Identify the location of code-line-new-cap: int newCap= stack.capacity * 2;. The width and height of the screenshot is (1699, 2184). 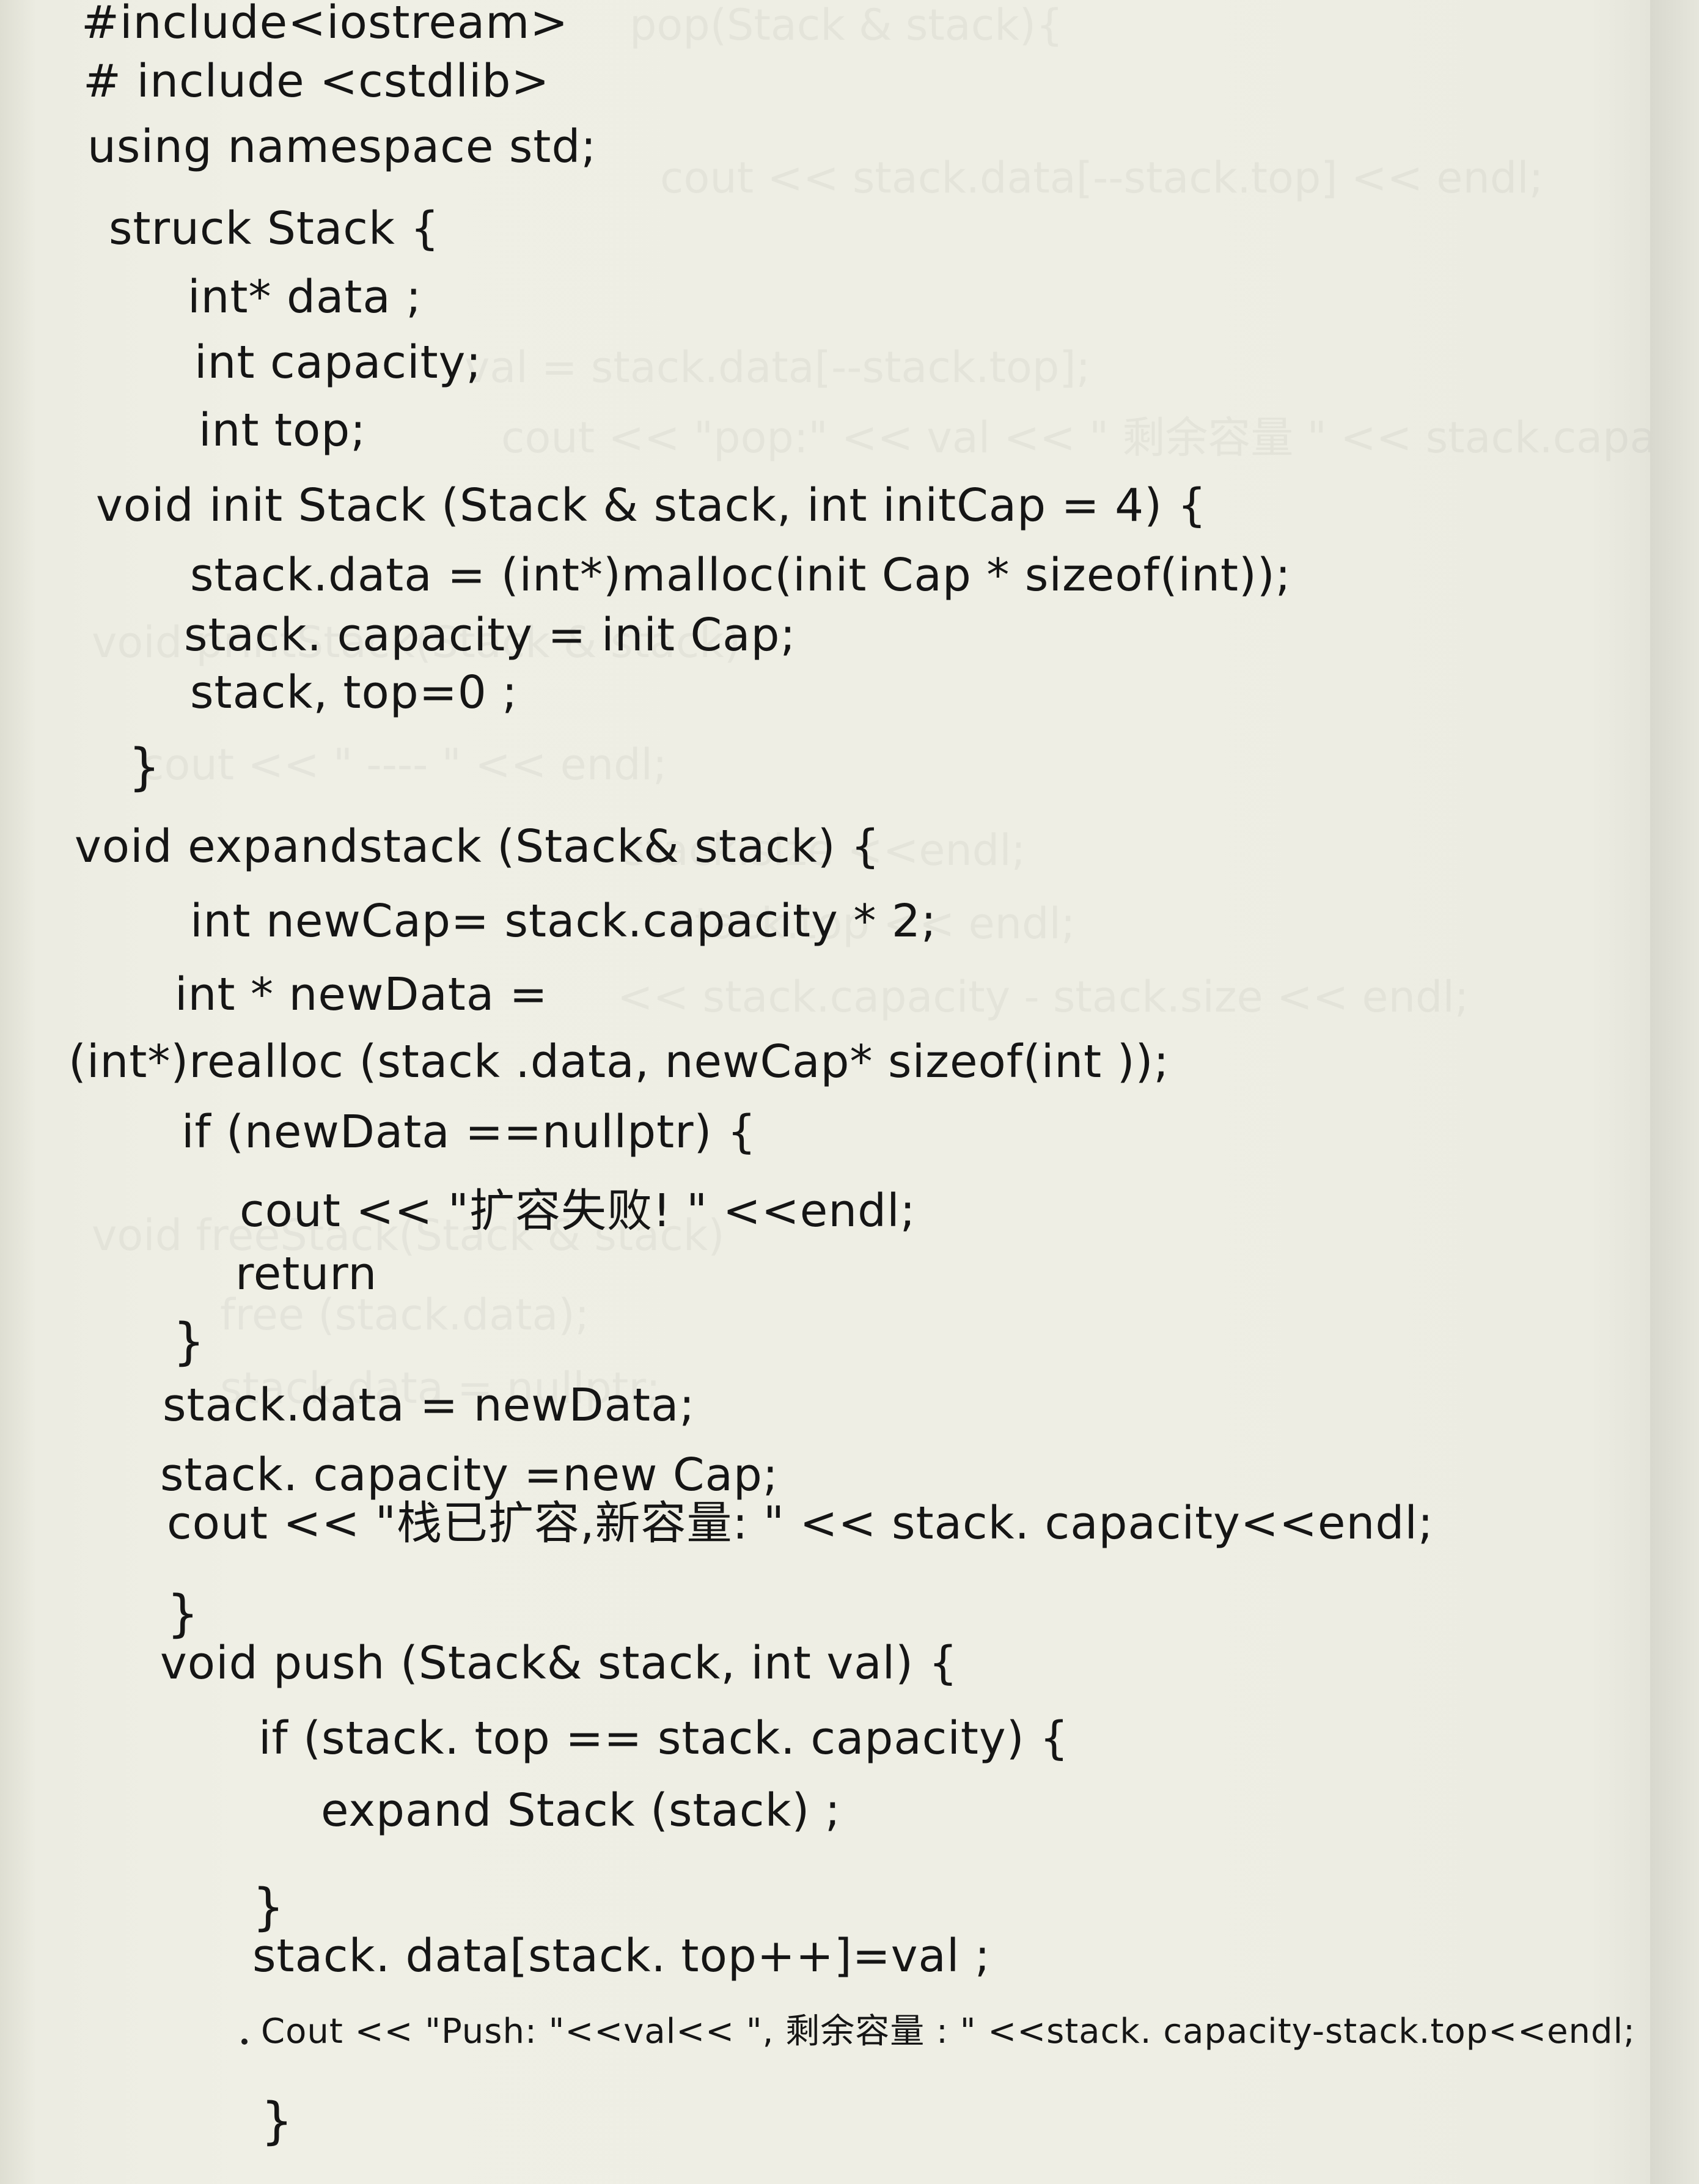
(563, 921).